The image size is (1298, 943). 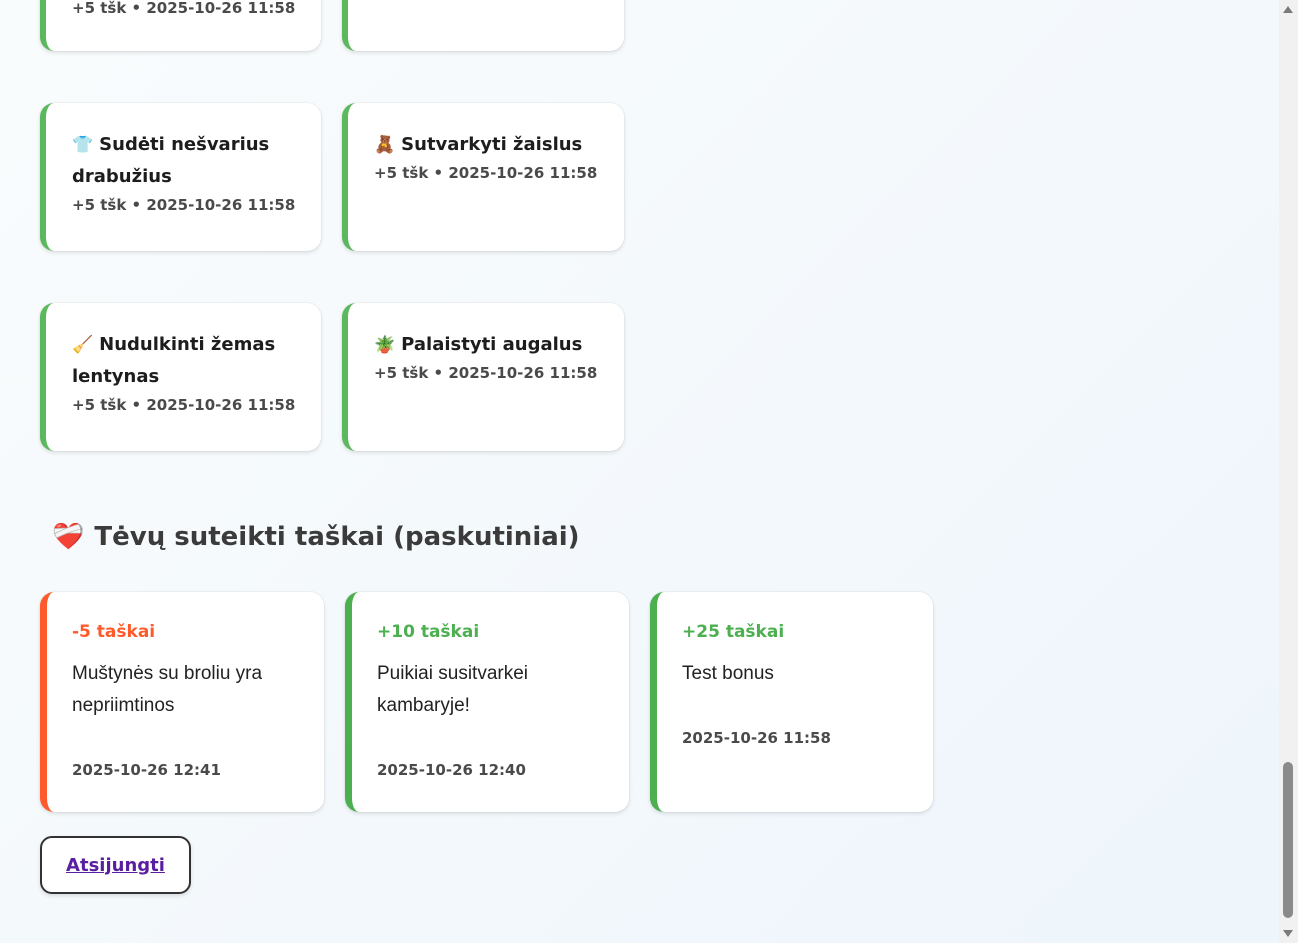 I want to click on task-title: 🧸 Sutvarkyti žaislus, so click(x=487, y=145).